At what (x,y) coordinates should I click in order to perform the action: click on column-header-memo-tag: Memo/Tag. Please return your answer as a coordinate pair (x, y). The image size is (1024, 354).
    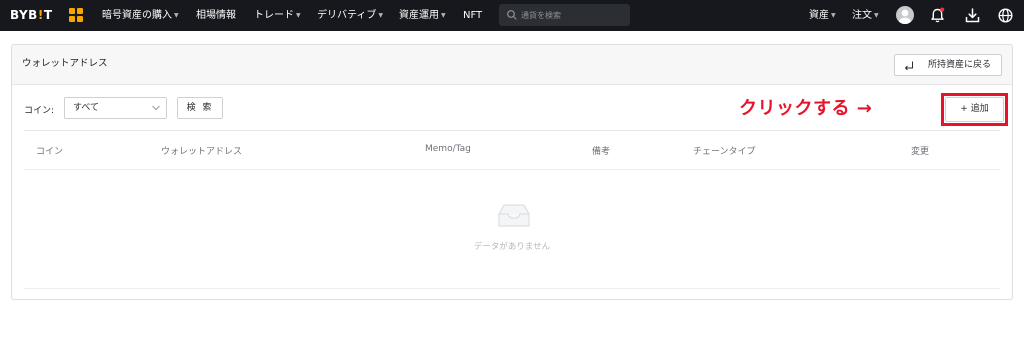
    Looking at the image, I should click on (448, 149).